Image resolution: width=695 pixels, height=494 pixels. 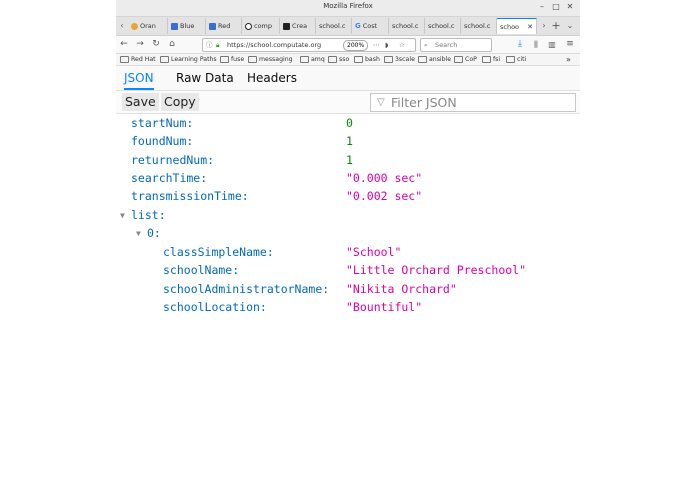 I want to click on new-tab-icon: +, so click(x=556, y=25).